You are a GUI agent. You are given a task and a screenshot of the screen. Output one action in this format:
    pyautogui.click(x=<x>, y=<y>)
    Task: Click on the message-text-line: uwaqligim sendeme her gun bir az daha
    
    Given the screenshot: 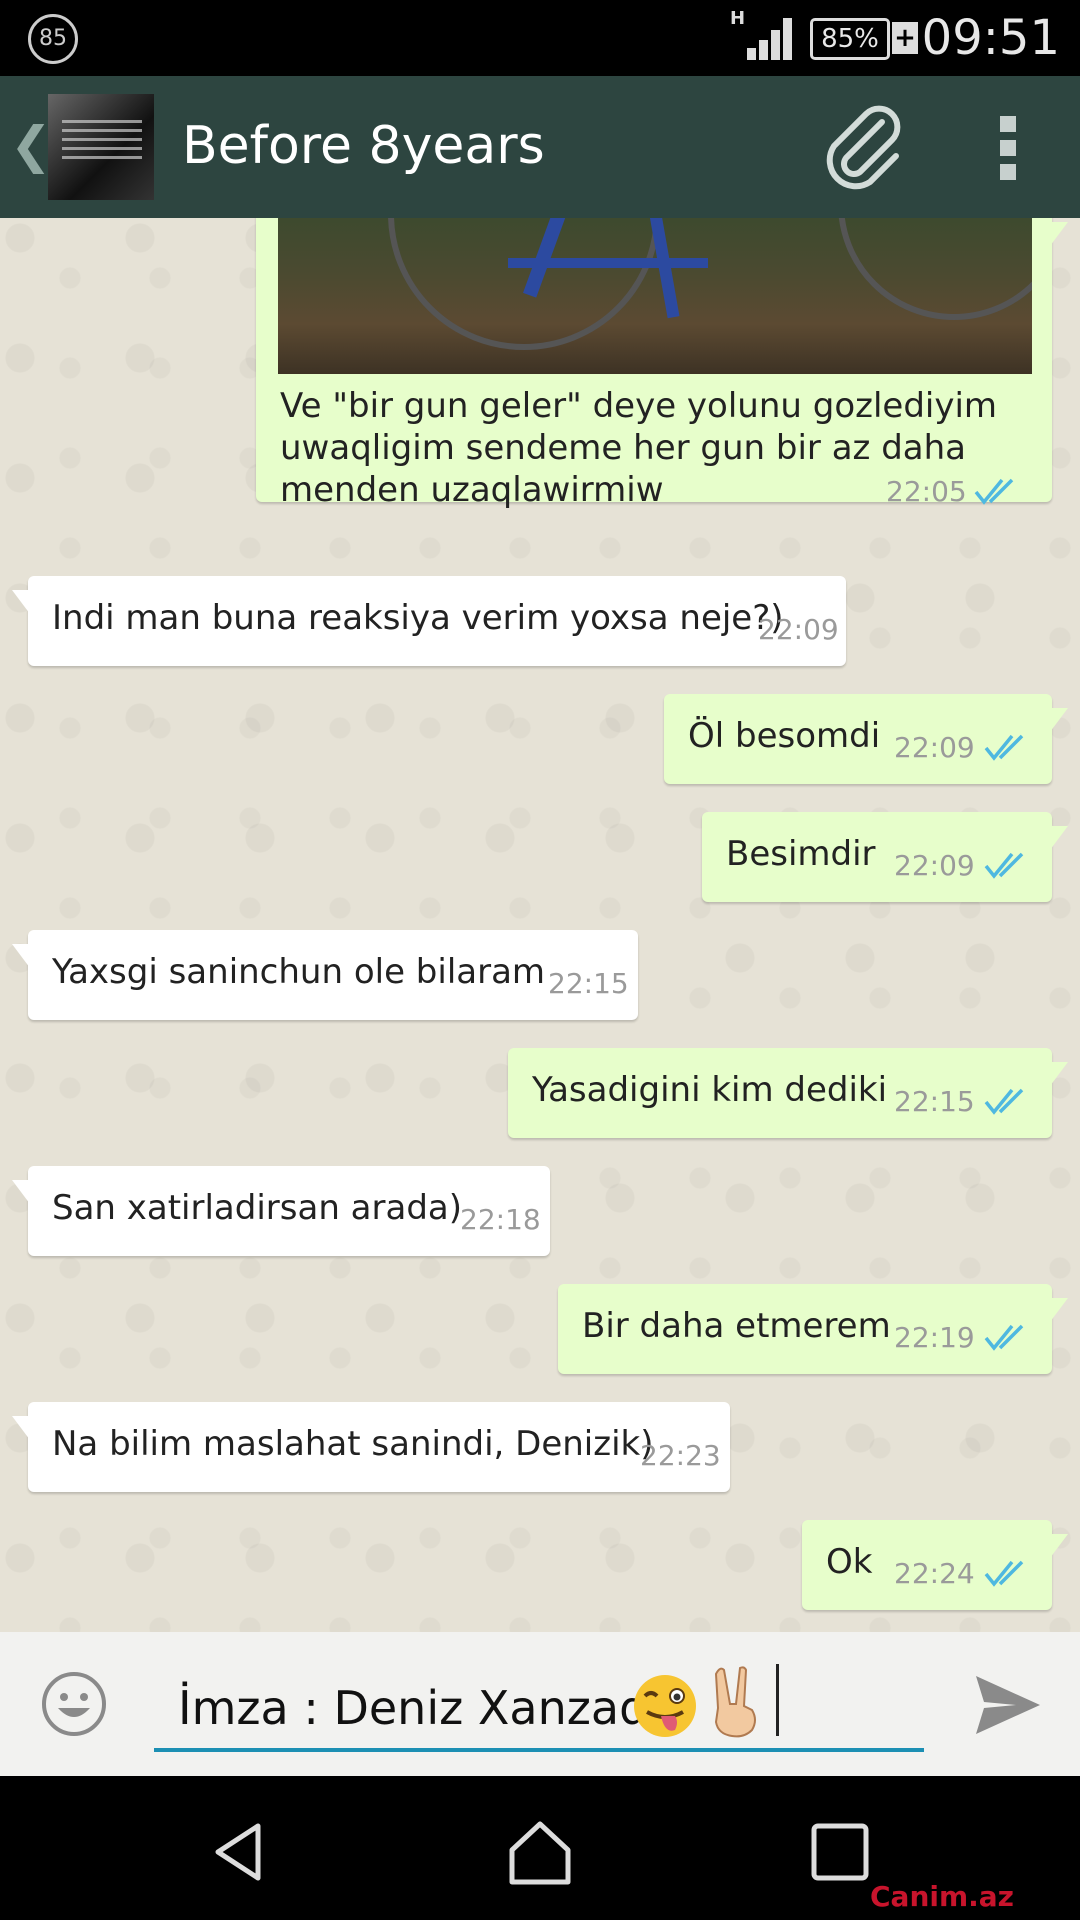 What is the action you would take?
    pyautogui.click(x=623, y=448)
    